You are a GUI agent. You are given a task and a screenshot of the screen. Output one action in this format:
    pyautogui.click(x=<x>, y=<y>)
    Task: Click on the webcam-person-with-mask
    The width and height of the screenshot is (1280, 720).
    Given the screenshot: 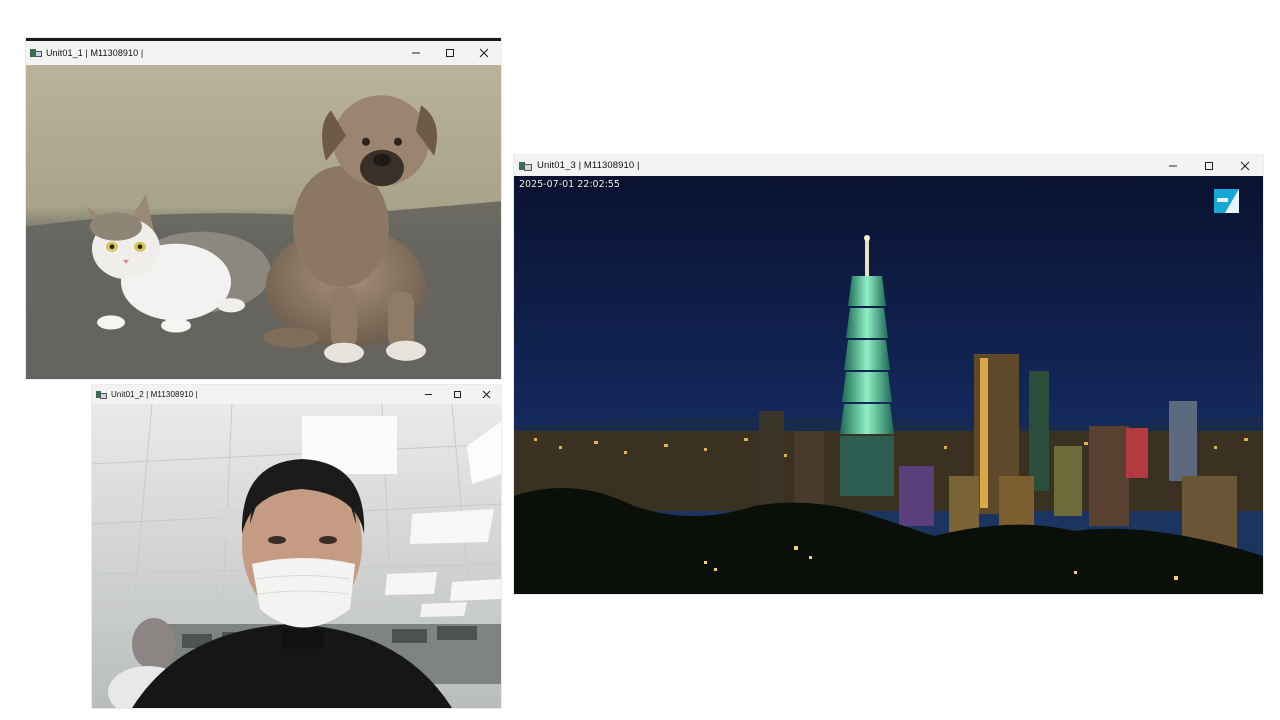 What is the action you would take?
    pyautogui.click(x=296, y=556)
    